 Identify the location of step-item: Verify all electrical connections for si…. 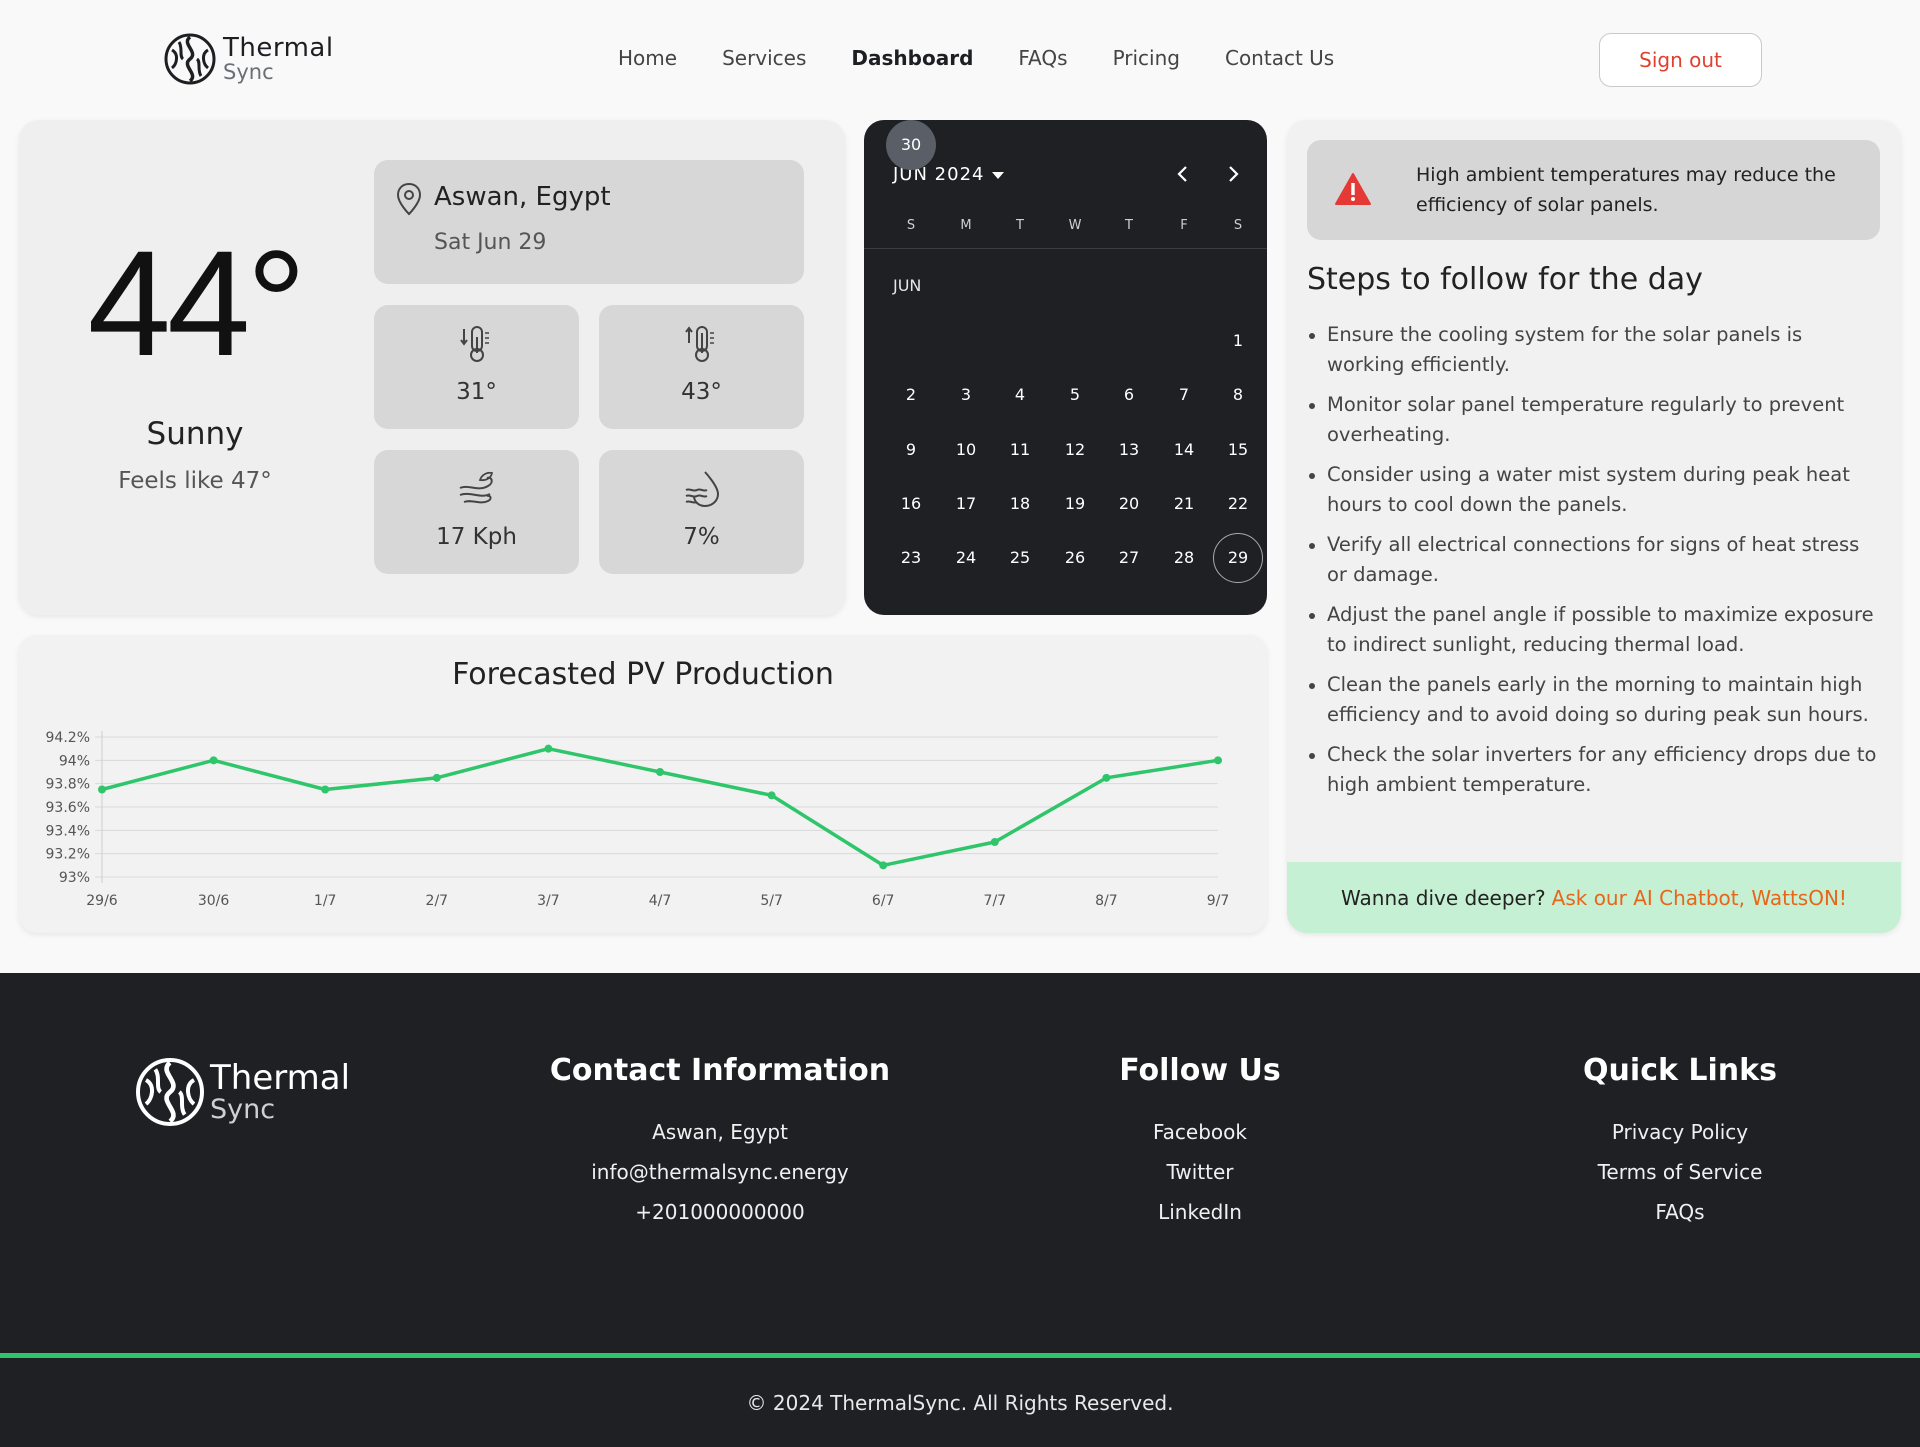
(1593, 560).